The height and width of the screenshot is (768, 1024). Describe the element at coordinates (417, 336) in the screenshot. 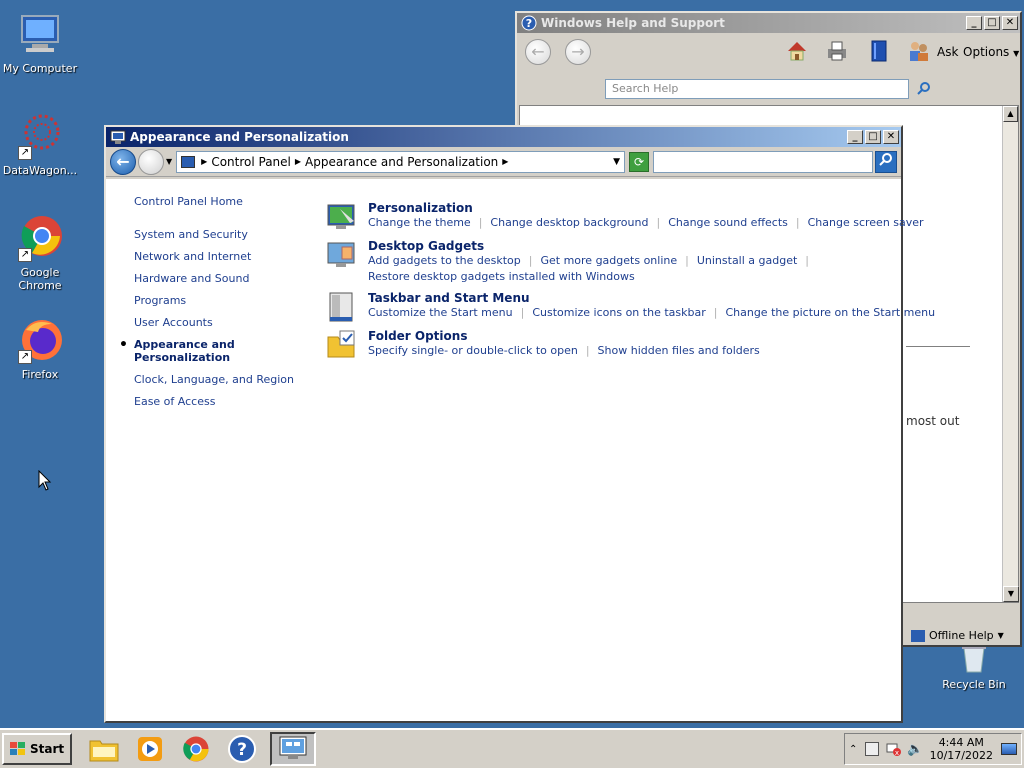

I see `category-title: Folder Options` at that location.